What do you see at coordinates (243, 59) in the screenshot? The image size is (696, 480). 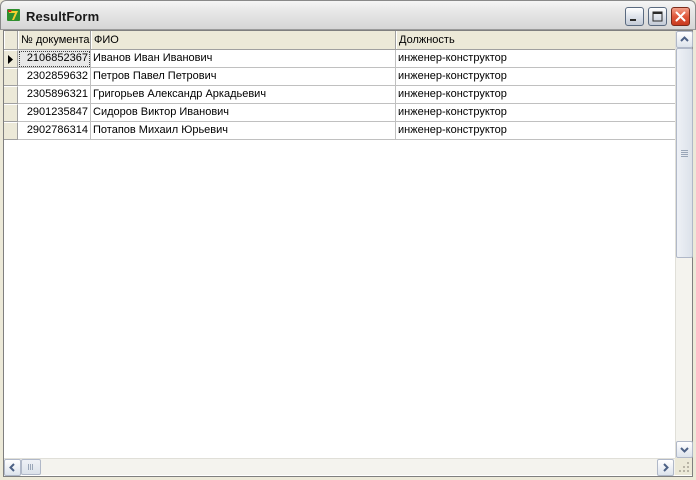 I see `cell-fio: Иванов Иван Иванович` at bounding box center [243, 59].